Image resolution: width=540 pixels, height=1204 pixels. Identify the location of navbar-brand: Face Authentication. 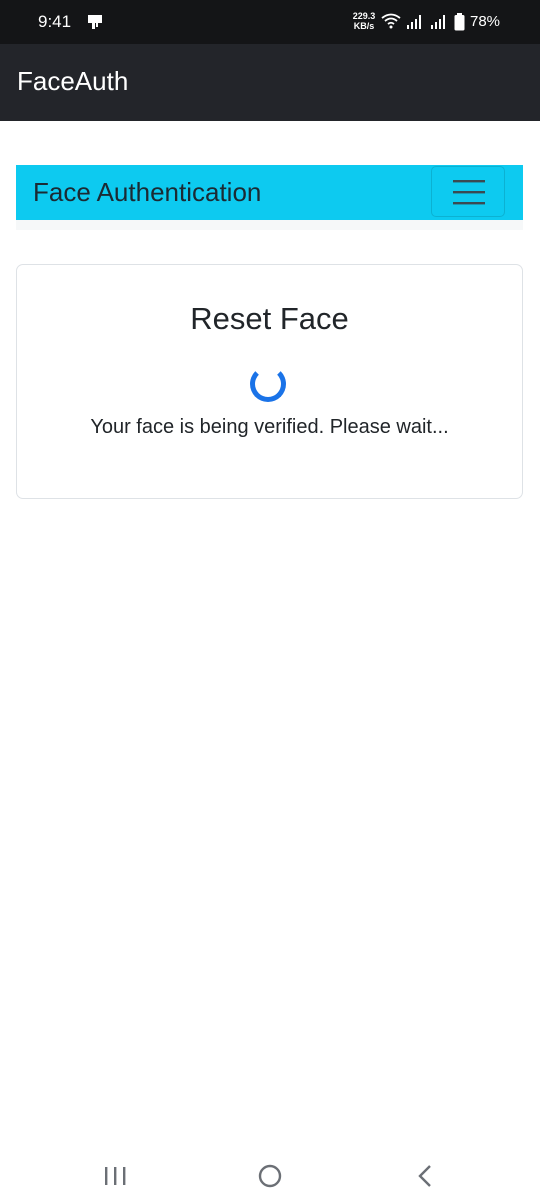
(147, 192).